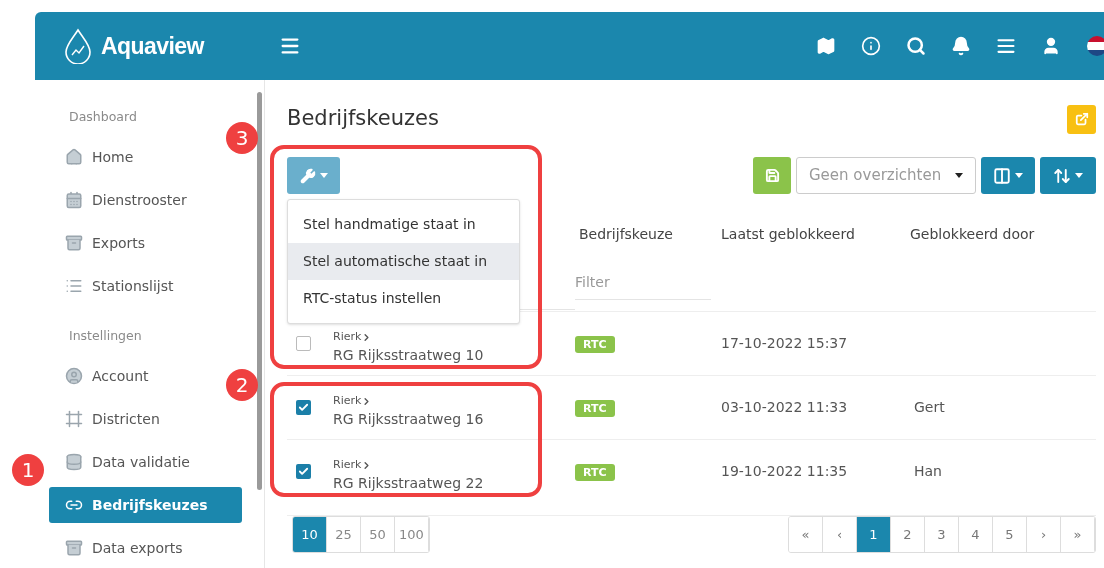 The image size is (1104, 568). Describe the element at coordinates (100, 243) in the screenshot. I see `sidebar-item: Exports` at that location.